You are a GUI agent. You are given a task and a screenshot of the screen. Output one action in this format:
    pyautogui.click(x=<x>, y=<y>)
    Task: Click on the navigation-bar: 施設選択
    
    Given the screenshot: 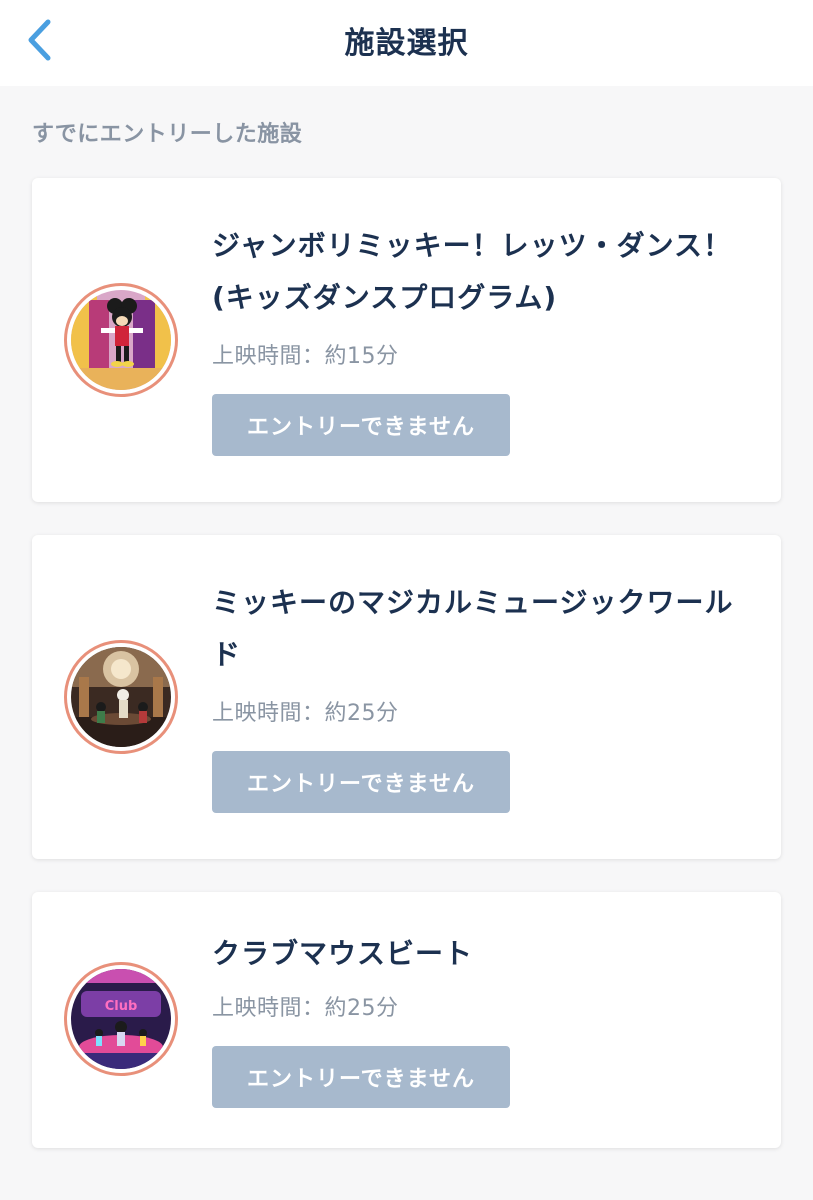 What is the action you would take?
    pyautogui.click(x=406, y=43)
    